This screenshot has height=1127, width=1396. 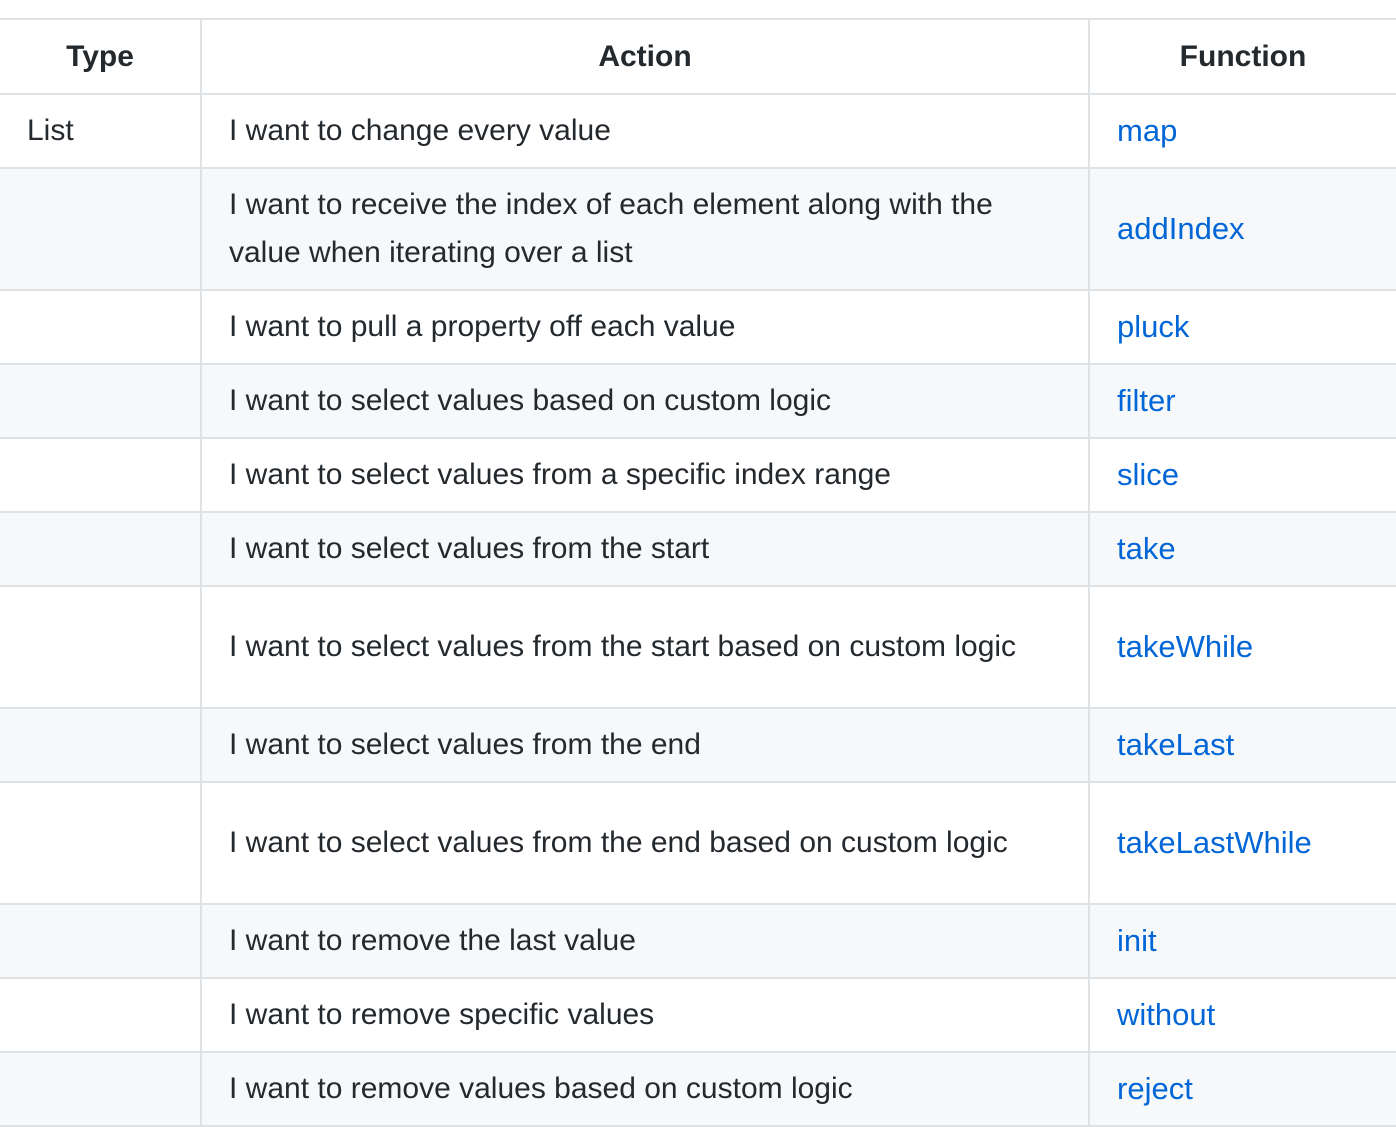 I want to click on cell-function: init, so click(x=1242, y=941).